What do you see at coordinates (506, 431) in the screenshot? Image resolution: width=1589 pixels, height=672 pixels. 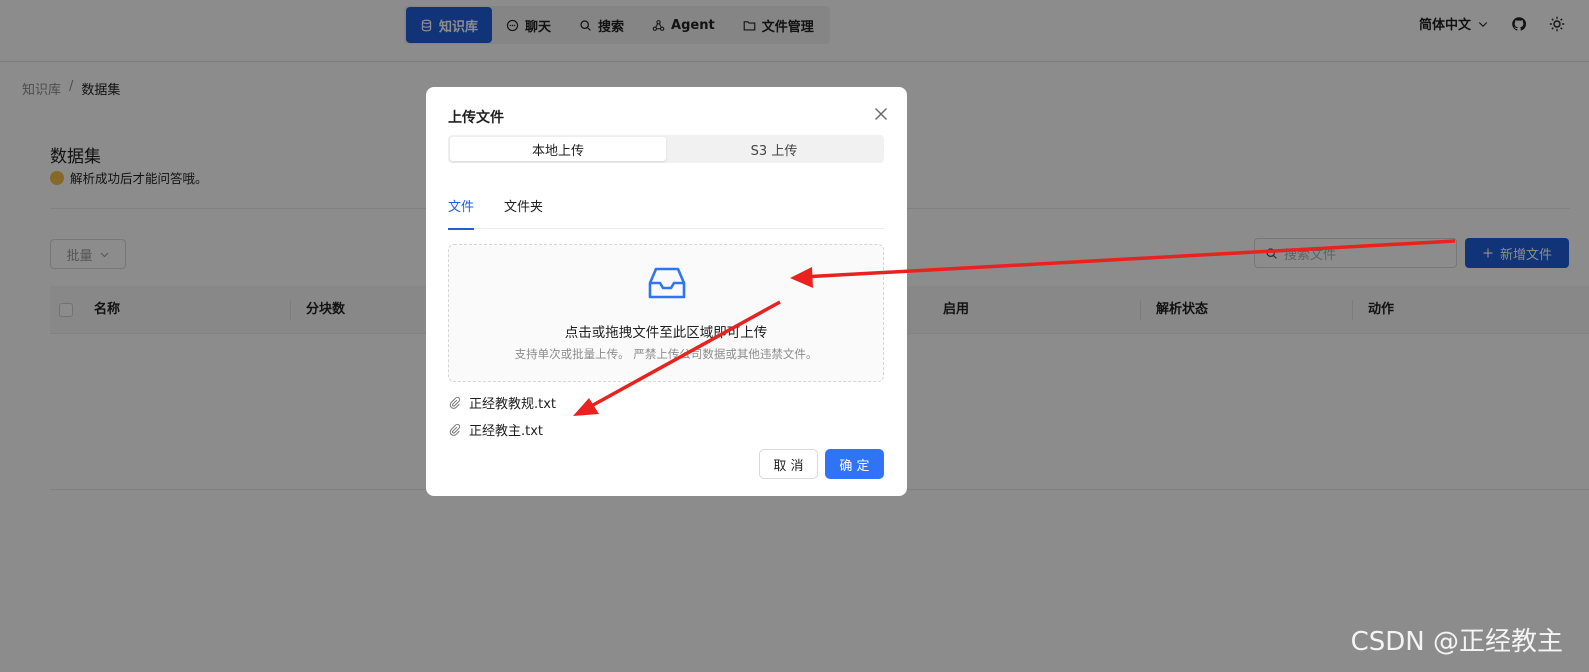 I see `file-name: 正经教主.txt` at bounding box center [506, 431].